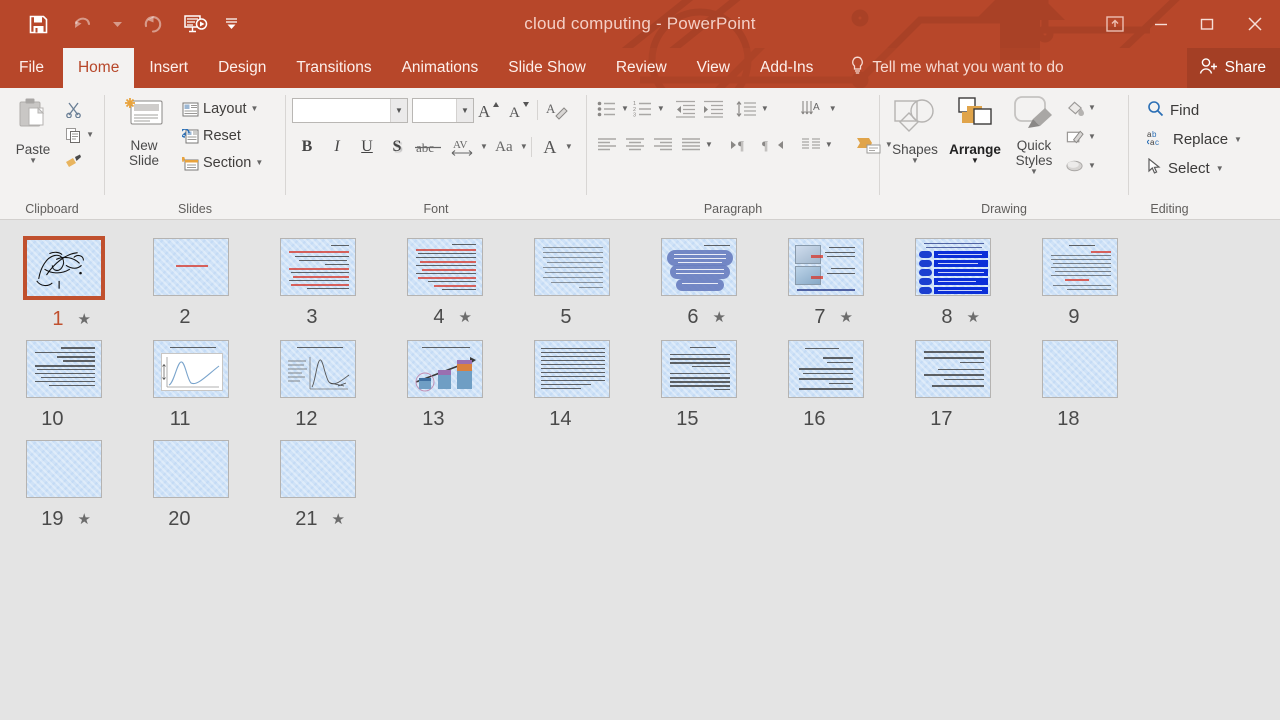 This screenshot has width=1280, height=720. I want to click on align-right-button, so click(663, 145).